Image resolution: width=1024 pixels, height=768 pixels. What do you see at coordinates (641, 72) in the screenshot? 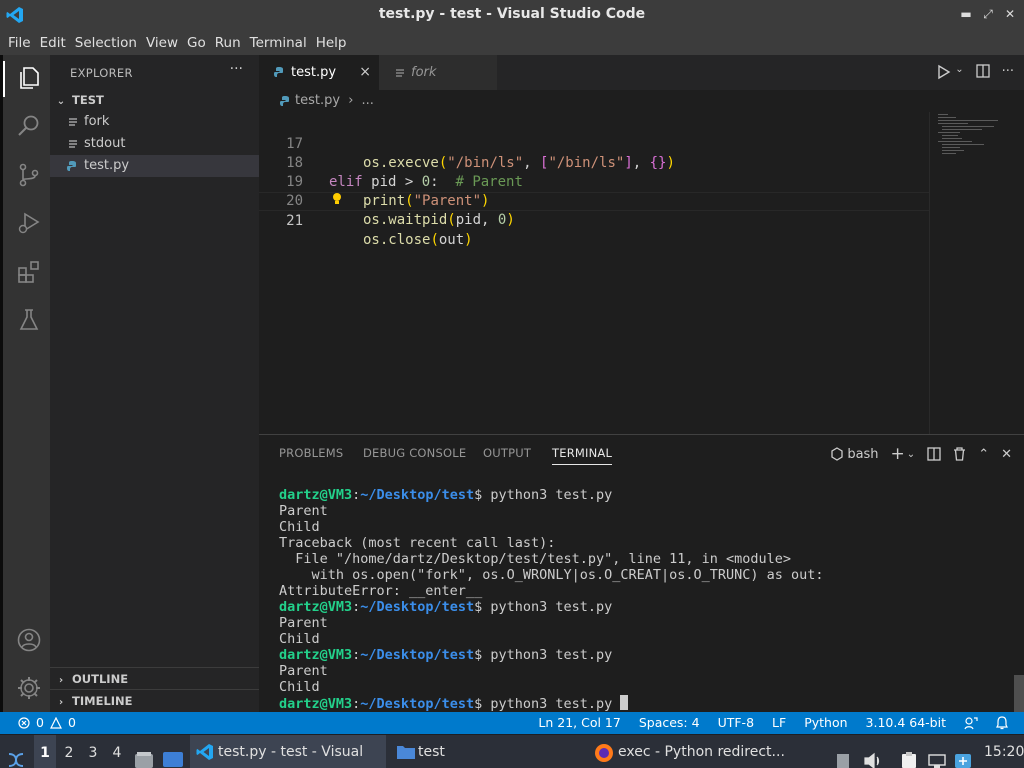
I see `editor-tabs: test.py × fork ⌄ ···` at bounding box center [641, 72].